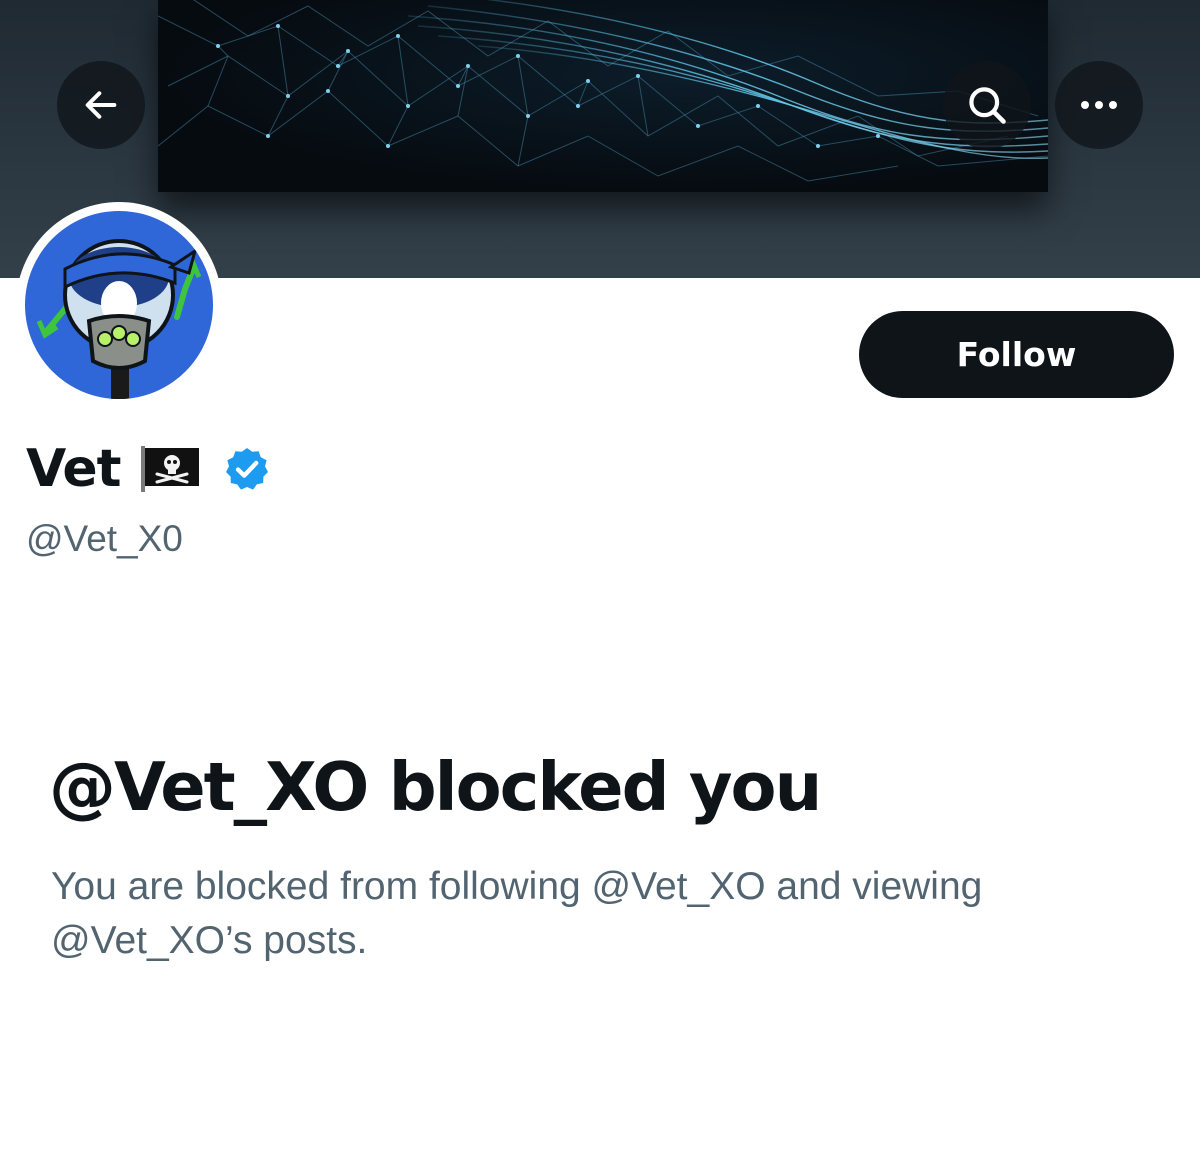  I want to click on network-graphic, so click(603, 91).